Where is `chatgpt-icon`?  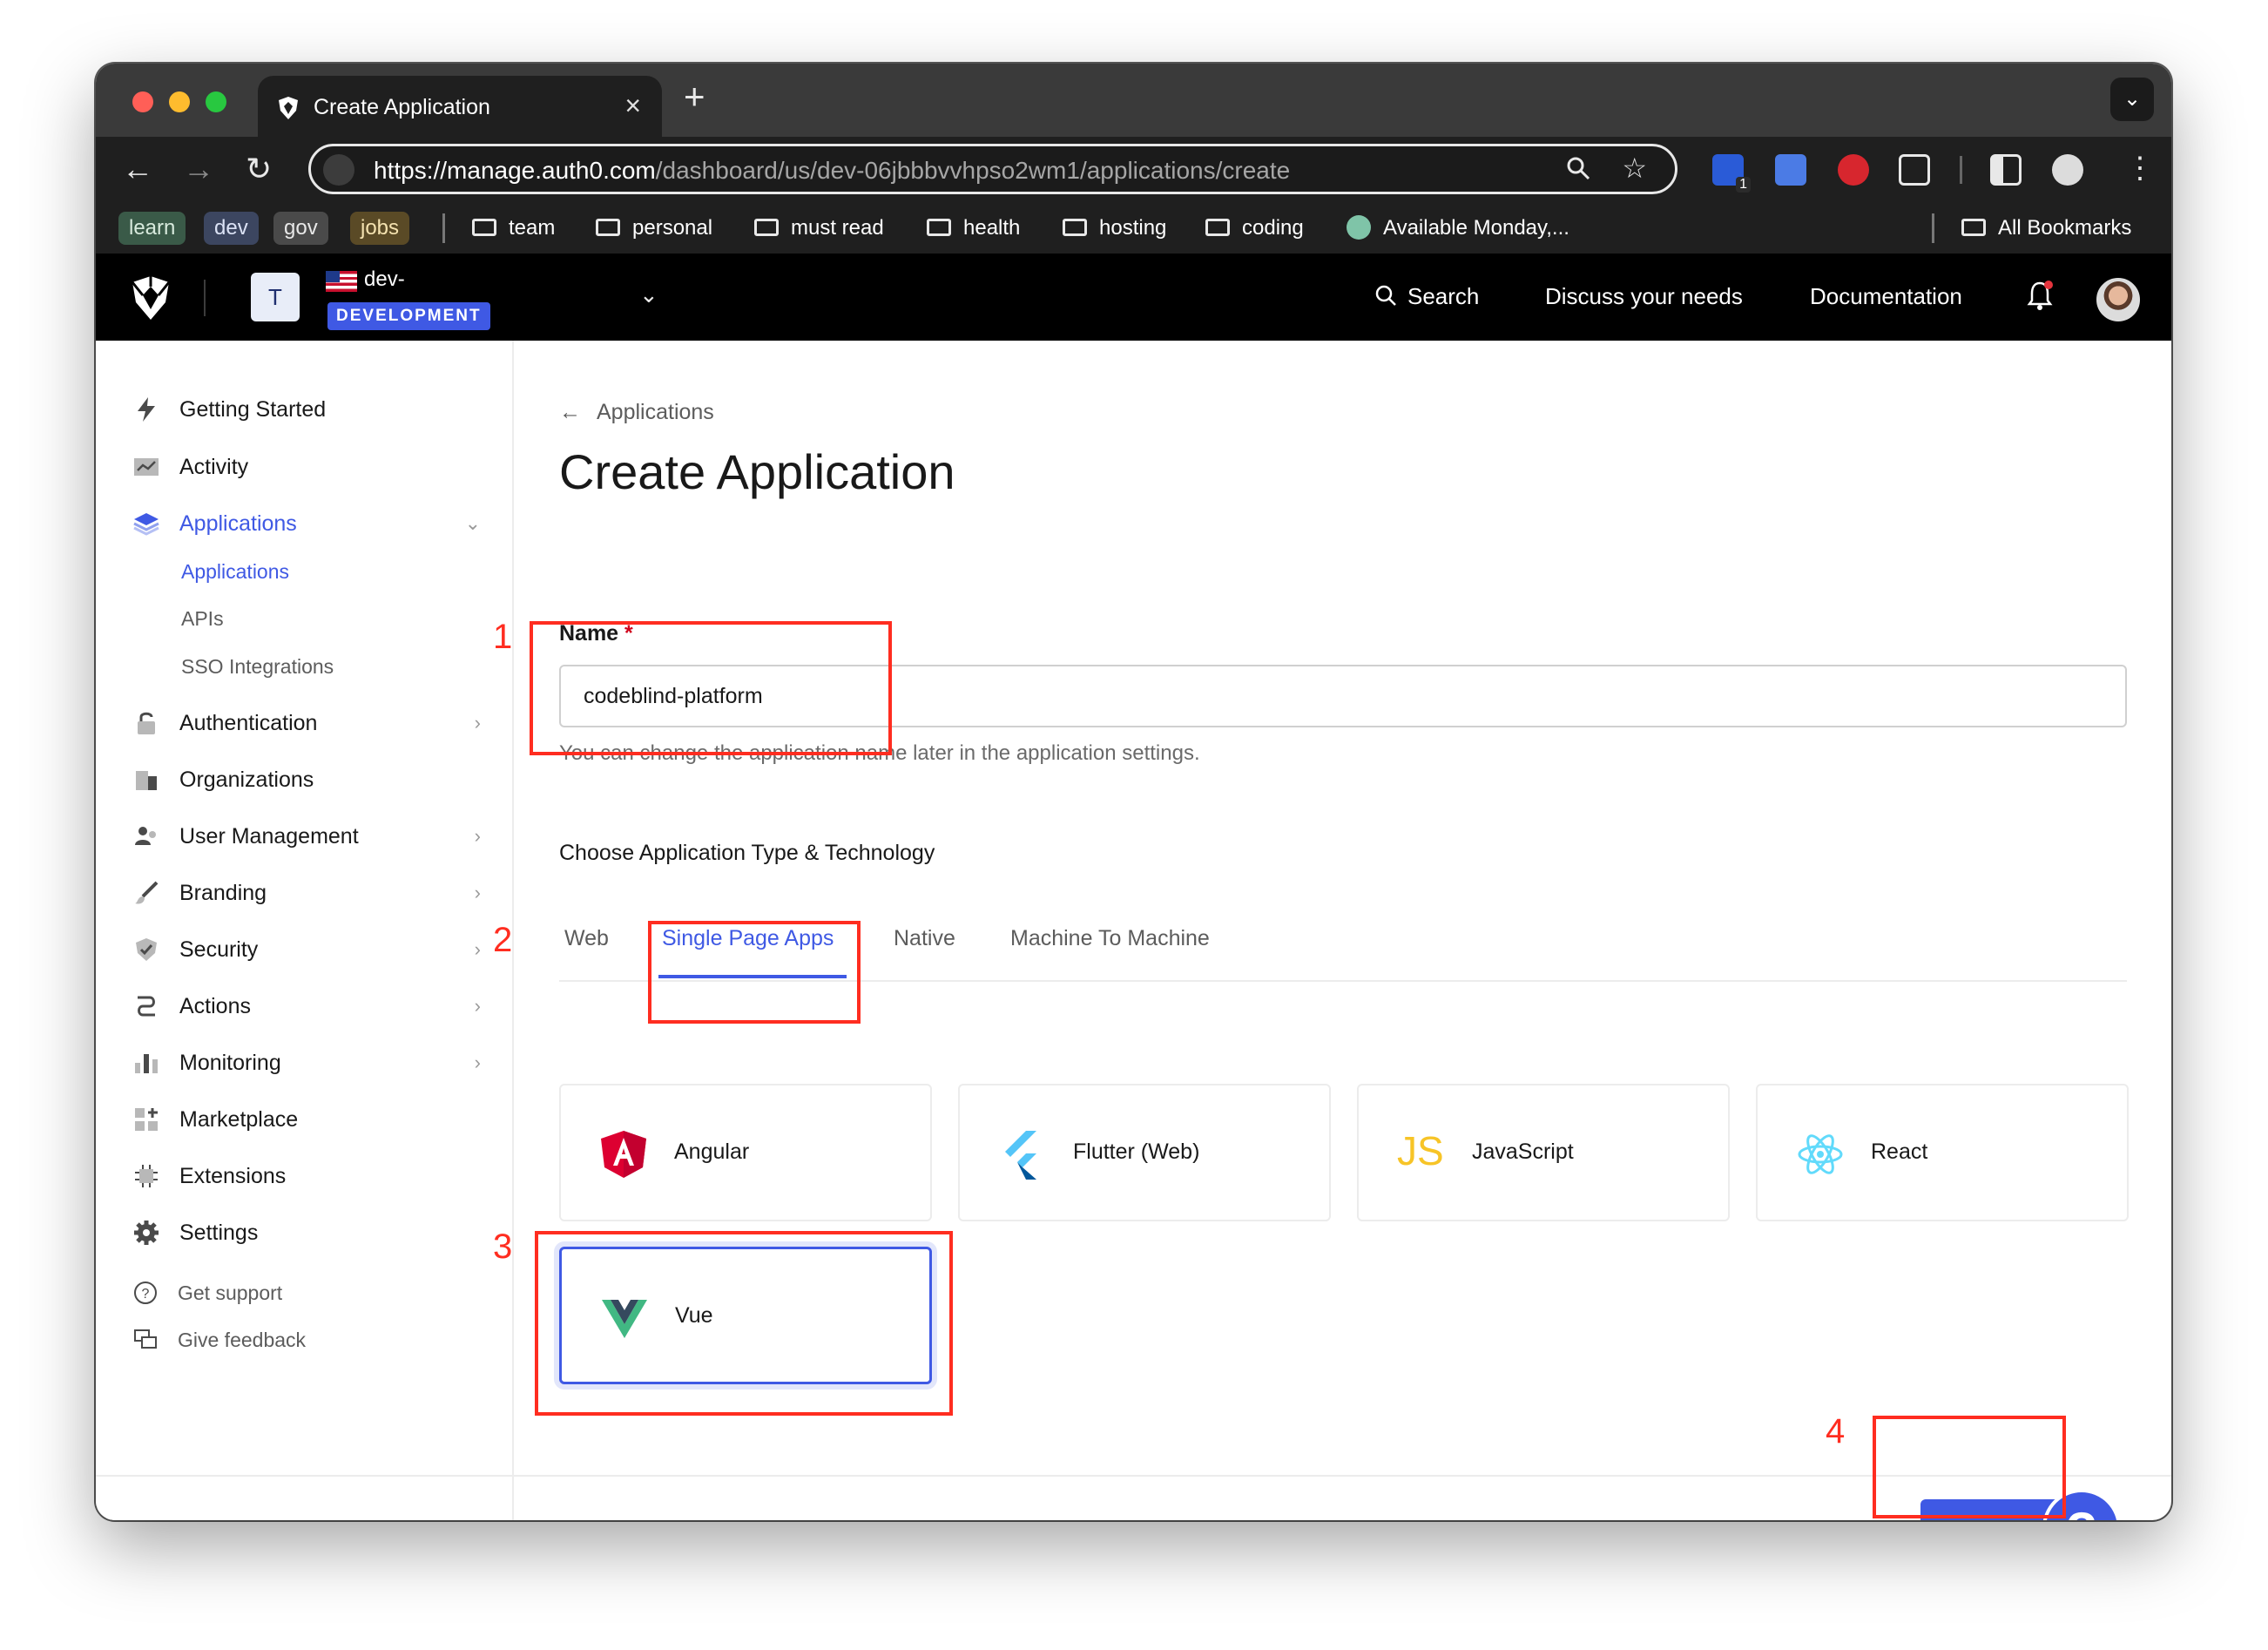 chatgpt-icon is located at coordinates (1359, 227).